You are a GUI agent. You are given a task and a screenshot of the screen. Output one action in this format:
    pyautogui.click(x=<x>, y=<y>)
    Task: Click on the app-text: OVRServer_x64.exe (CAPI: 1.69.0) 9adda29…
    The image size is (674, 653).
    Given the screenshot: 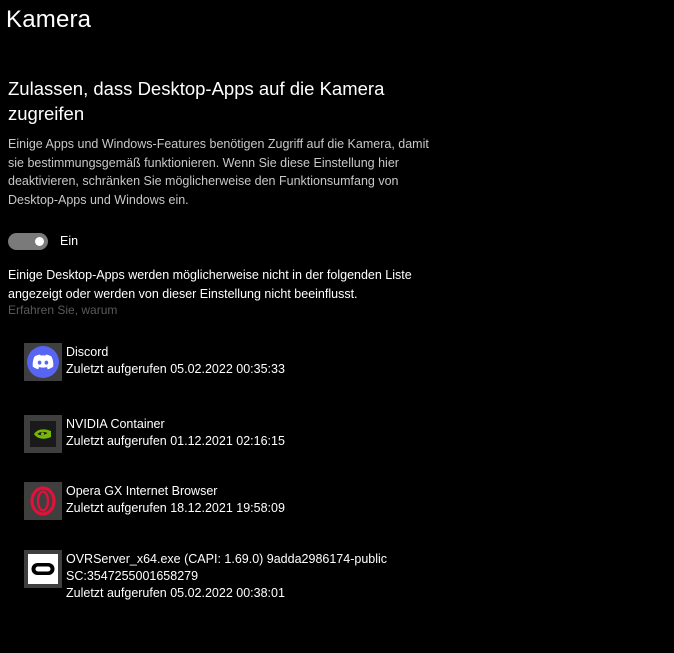 What is the action you would take?
    pyautogui.click(x=226, y=576)
    